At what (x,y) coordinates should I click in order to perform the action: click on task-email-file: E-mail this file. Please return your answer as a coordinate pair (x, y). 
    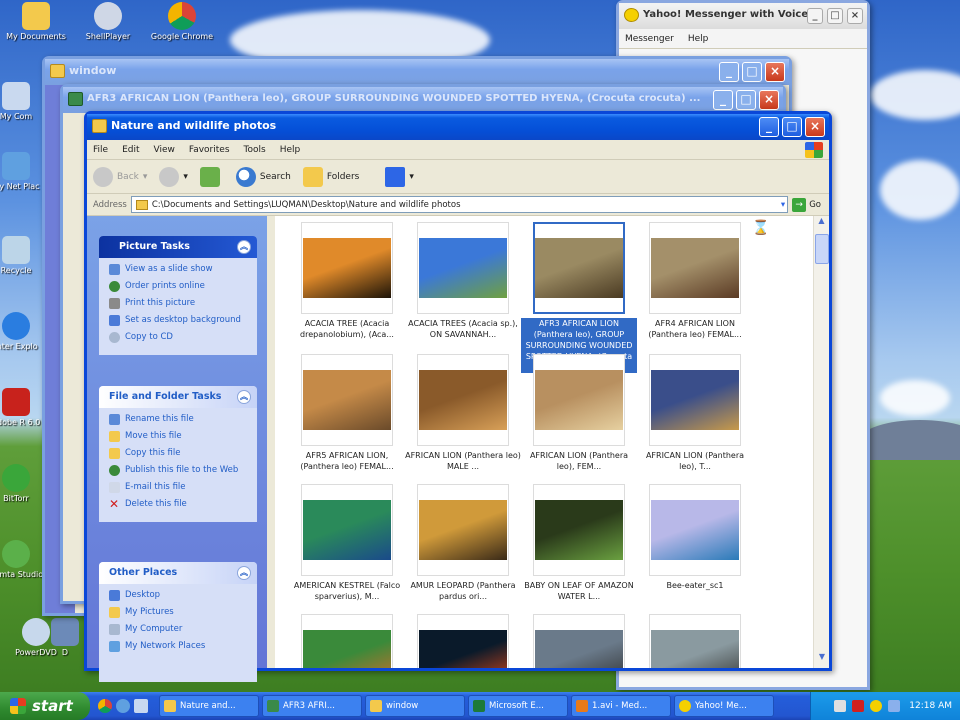
    Looking at the image, I should click on (178, 487).